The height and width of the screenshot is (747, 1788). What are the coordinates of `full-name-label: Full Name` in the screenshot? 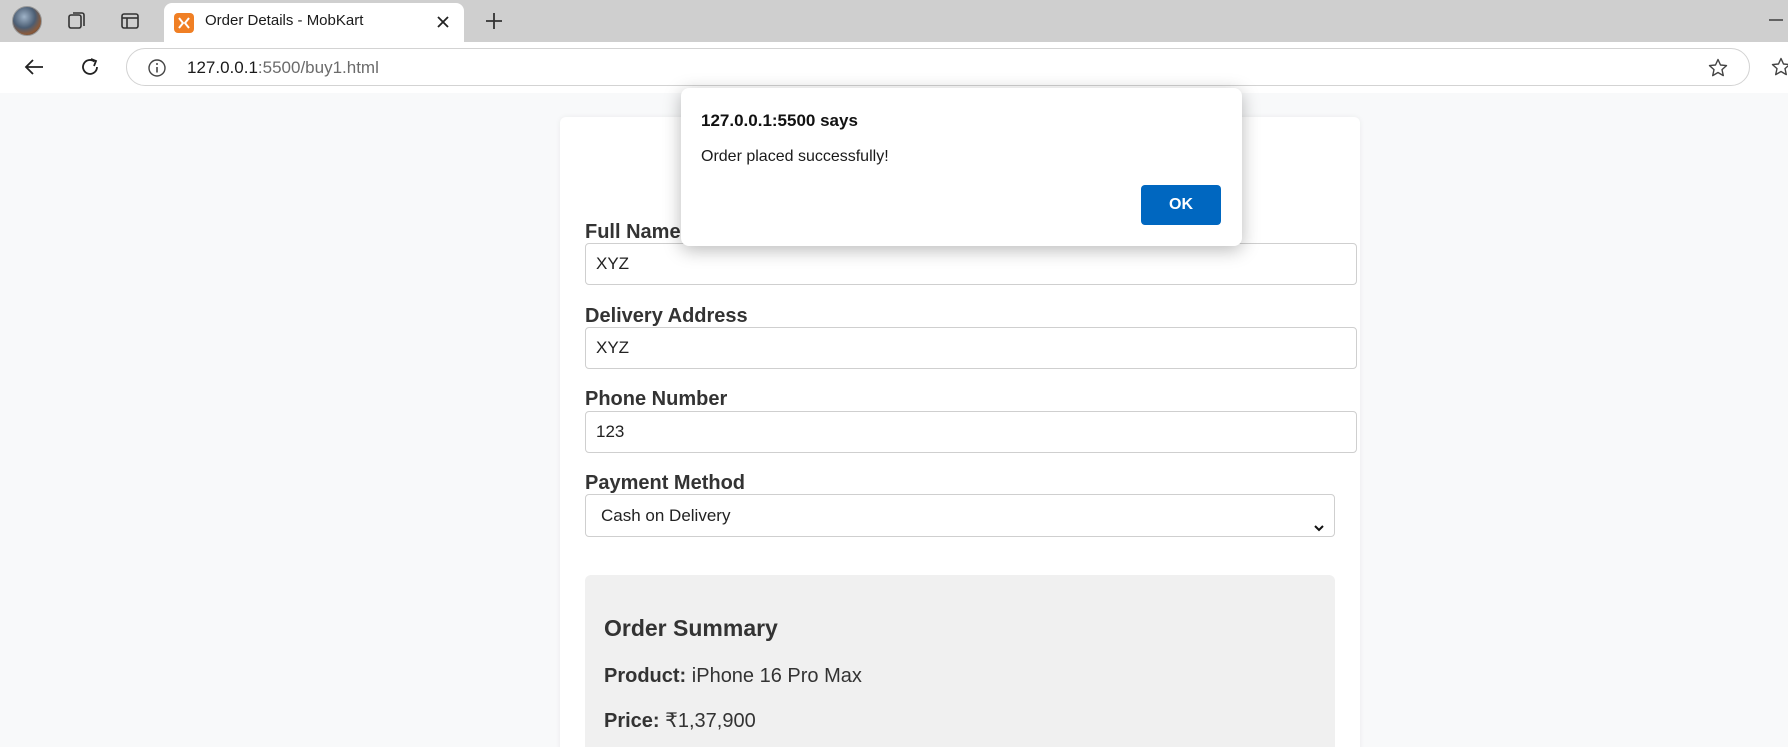 It's located at (633, 232).